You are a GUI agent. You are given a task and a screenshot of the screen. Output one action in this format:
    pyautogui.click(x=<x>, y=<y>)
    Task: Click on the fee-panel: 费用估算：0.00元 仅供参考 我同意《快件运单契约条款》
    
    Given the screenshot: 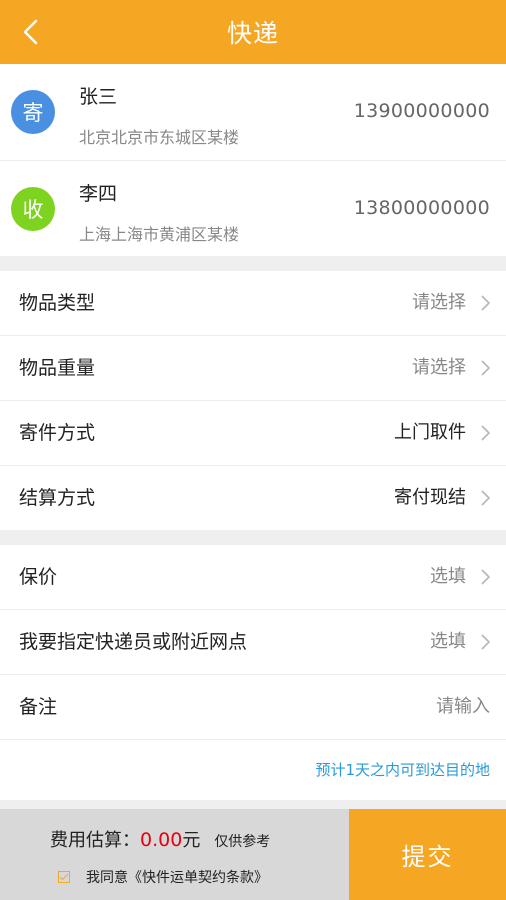 What is the action you would take?
    pyautogui.click(x=174, y=854)
    